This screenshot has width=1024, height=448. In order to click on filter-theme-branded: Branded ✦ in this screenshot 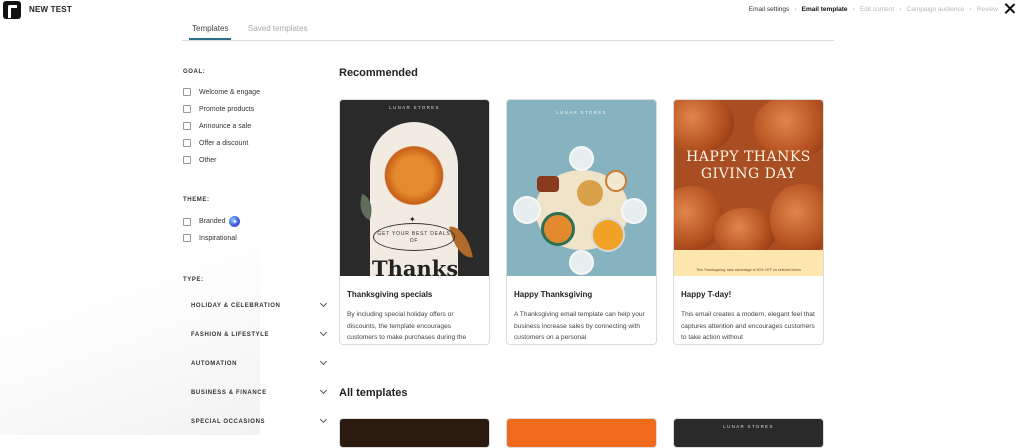, I will do `click(212, 221)`.